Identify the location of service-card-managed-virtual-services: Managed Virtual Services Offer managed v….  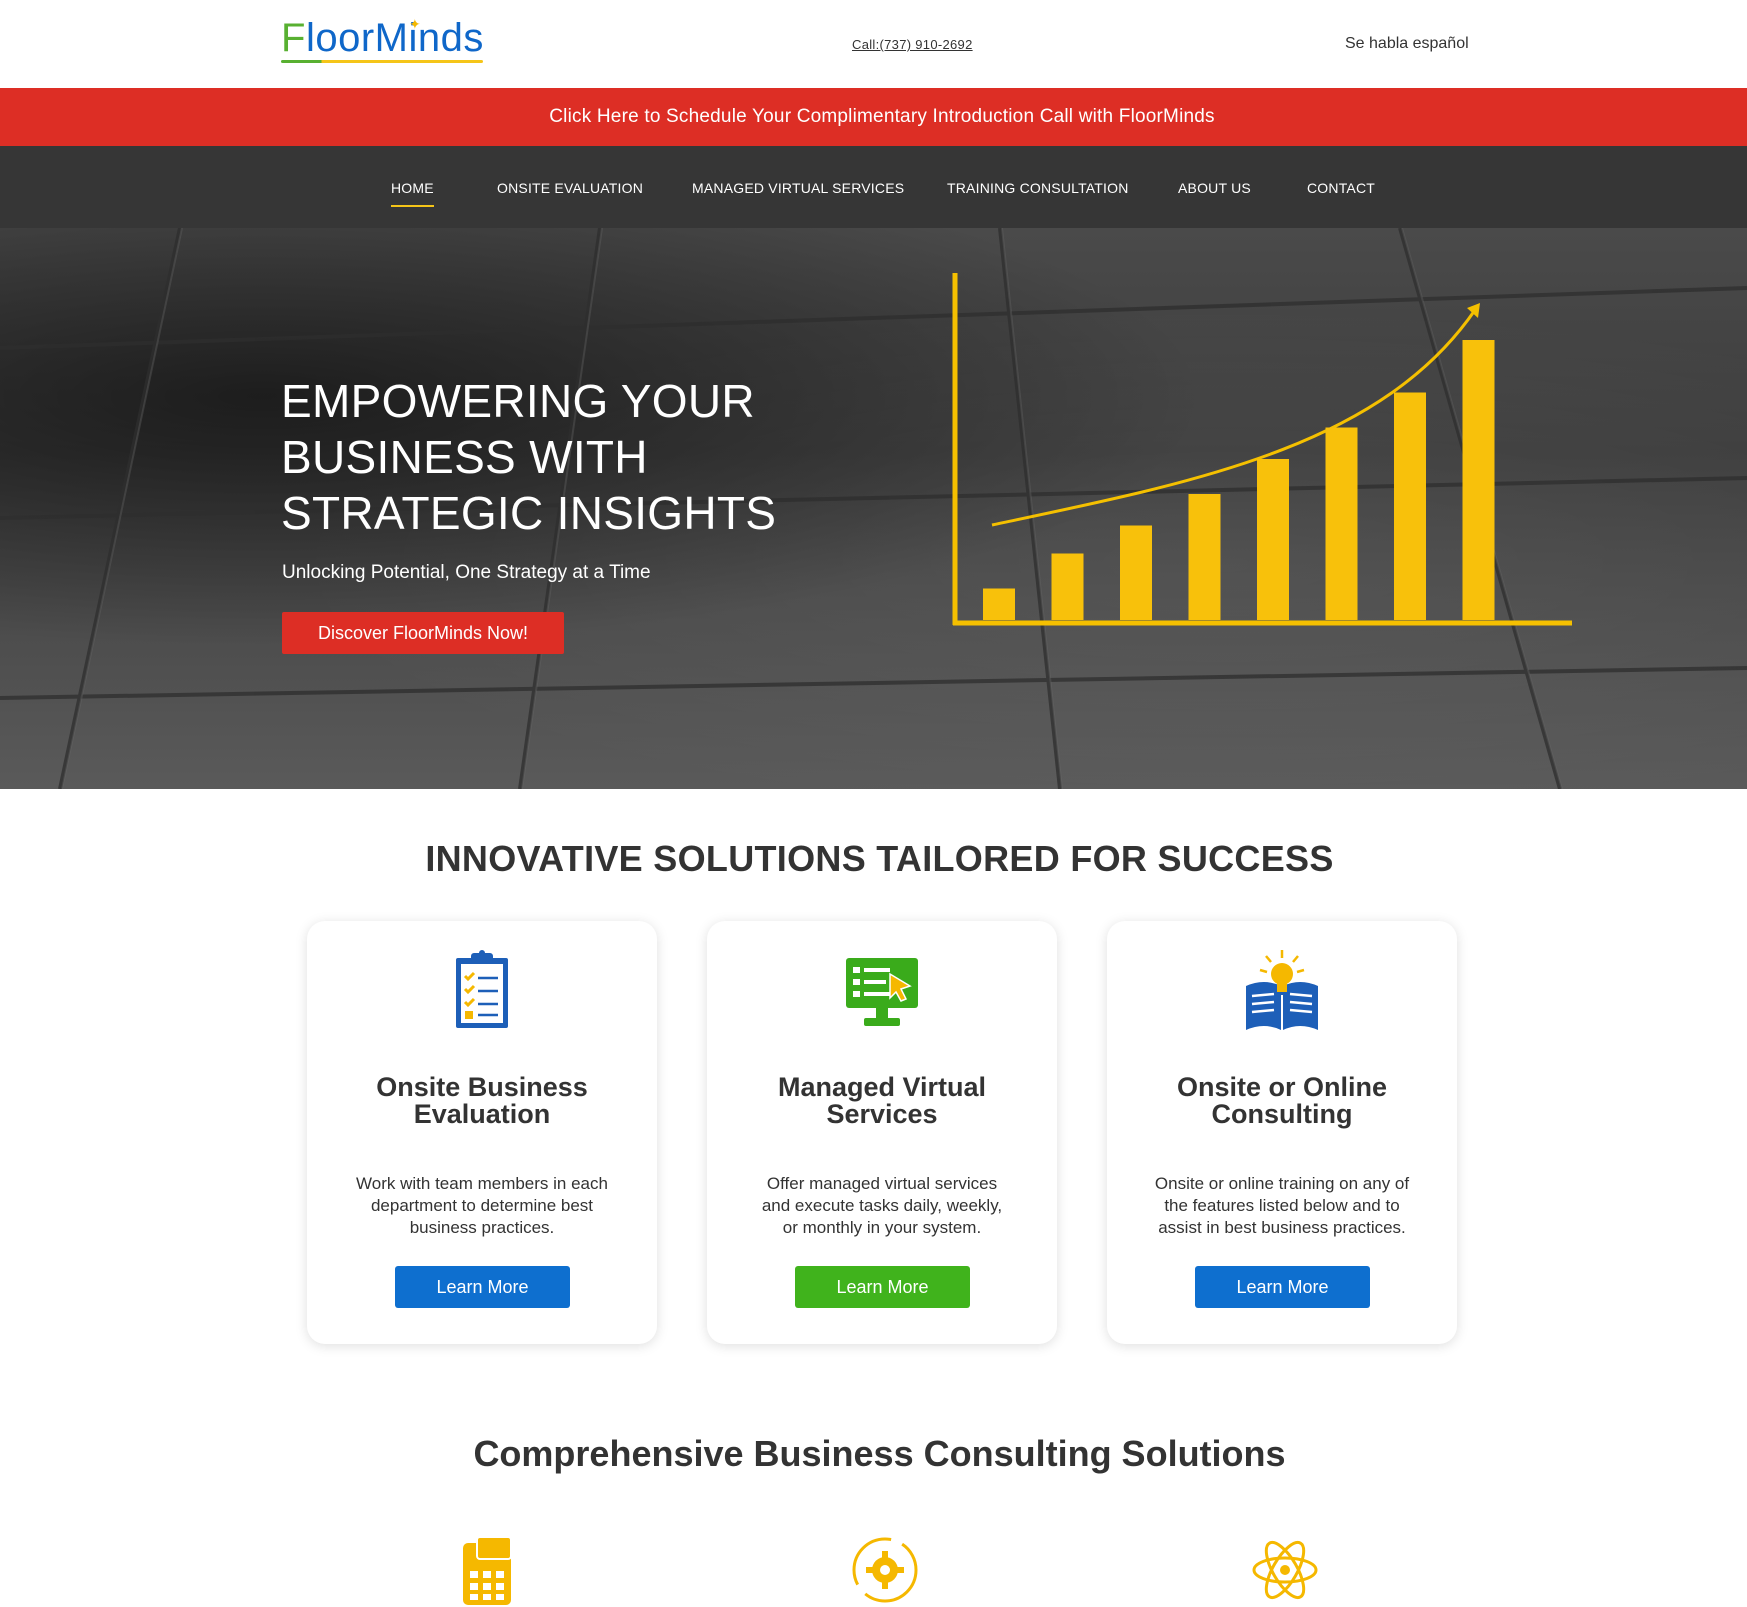
(882, 1132).